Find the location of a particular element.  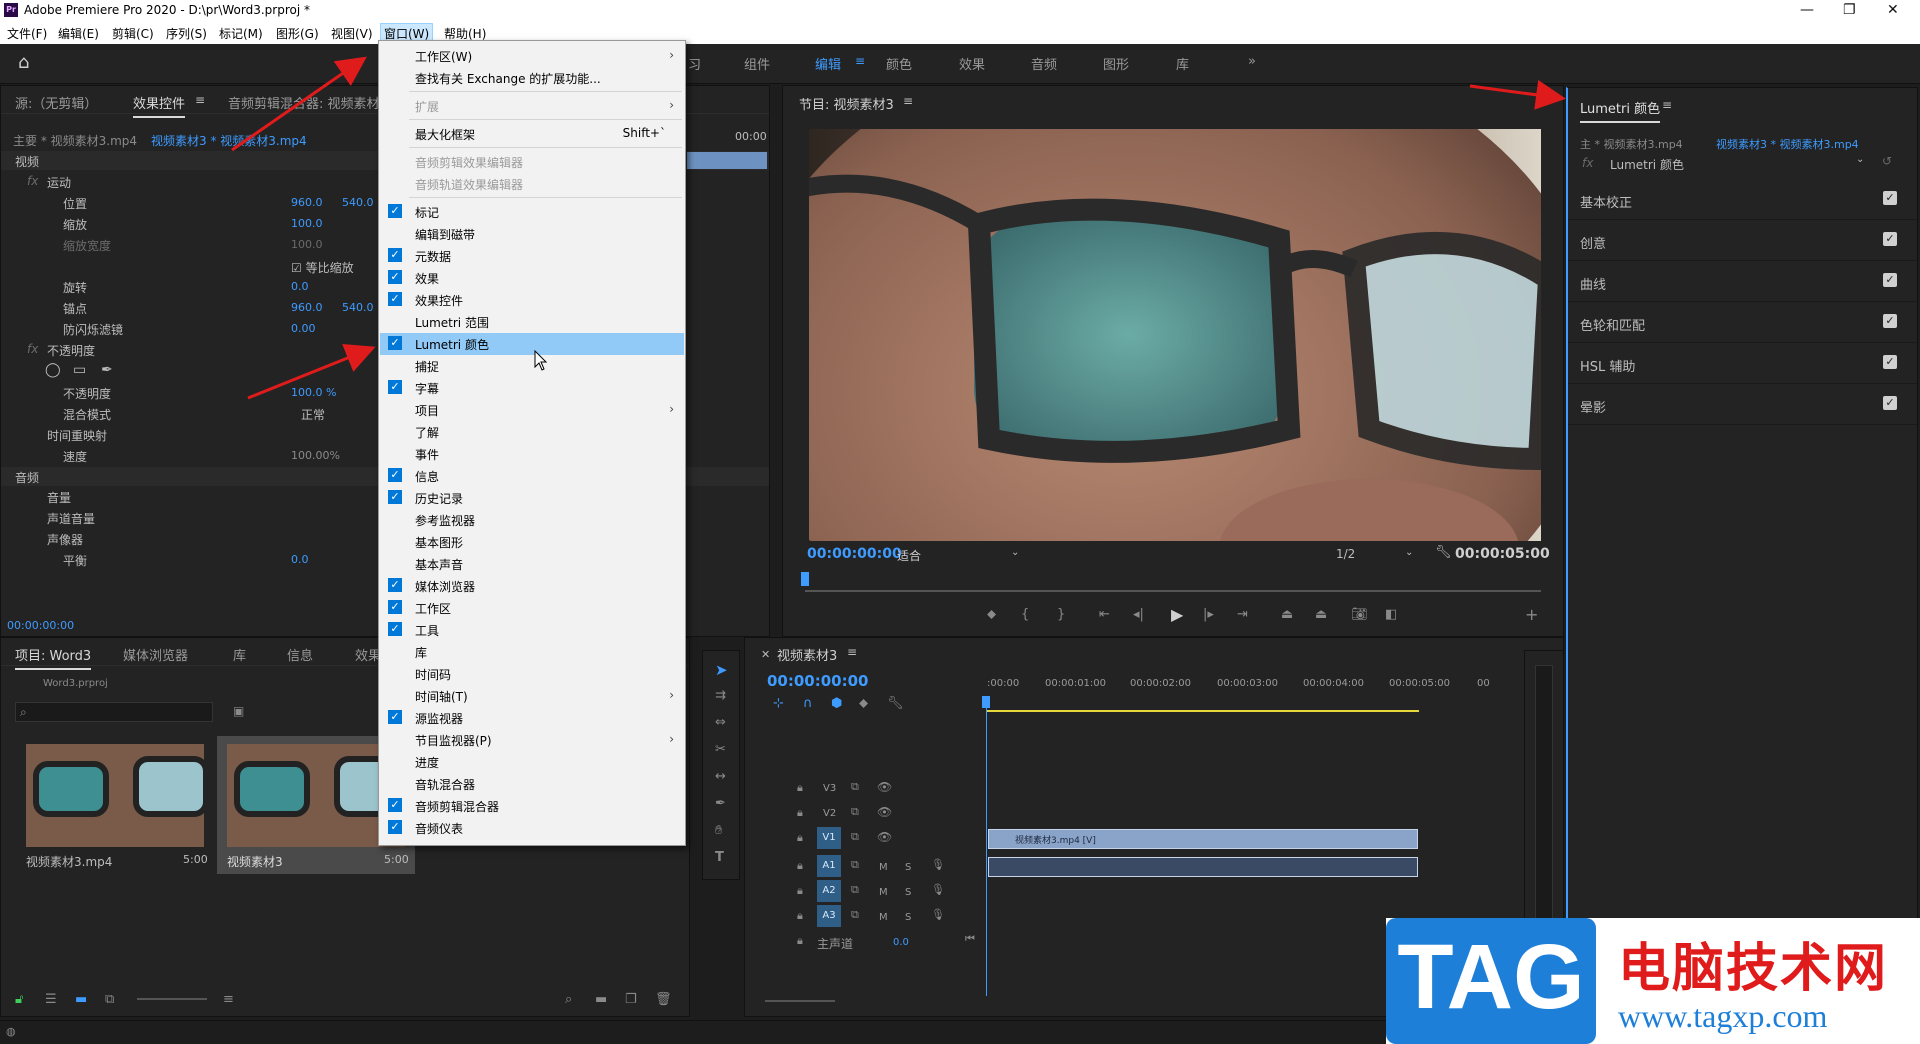

status-icon: ◍ is located at coordinates (11, 1031).